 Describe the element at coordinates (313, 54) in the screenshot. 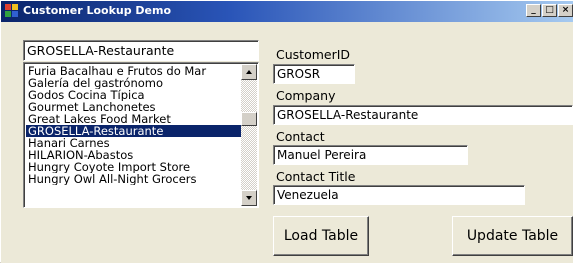

I see `customer-id-label: CustomerID` at that location.